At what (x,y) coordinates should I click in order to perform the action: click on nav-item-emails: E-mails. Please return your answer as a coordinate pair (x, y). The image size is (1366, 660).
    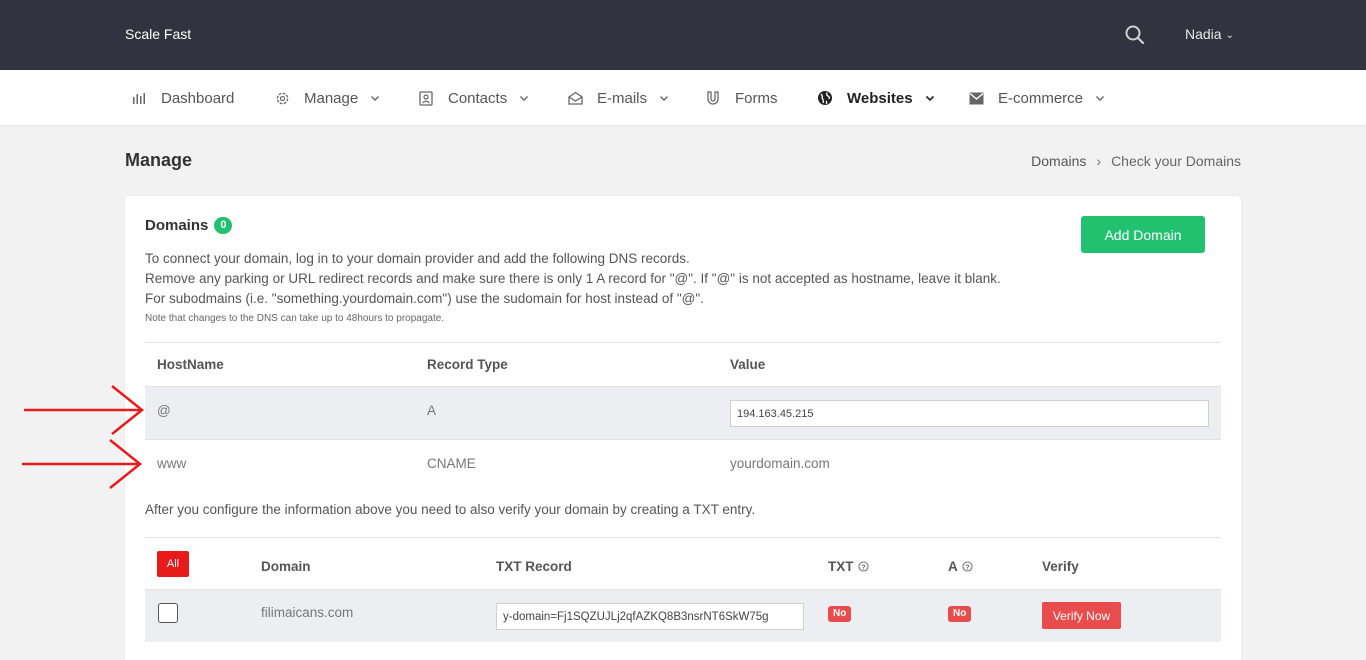
    Looking at the image, I should click on (618, 98).